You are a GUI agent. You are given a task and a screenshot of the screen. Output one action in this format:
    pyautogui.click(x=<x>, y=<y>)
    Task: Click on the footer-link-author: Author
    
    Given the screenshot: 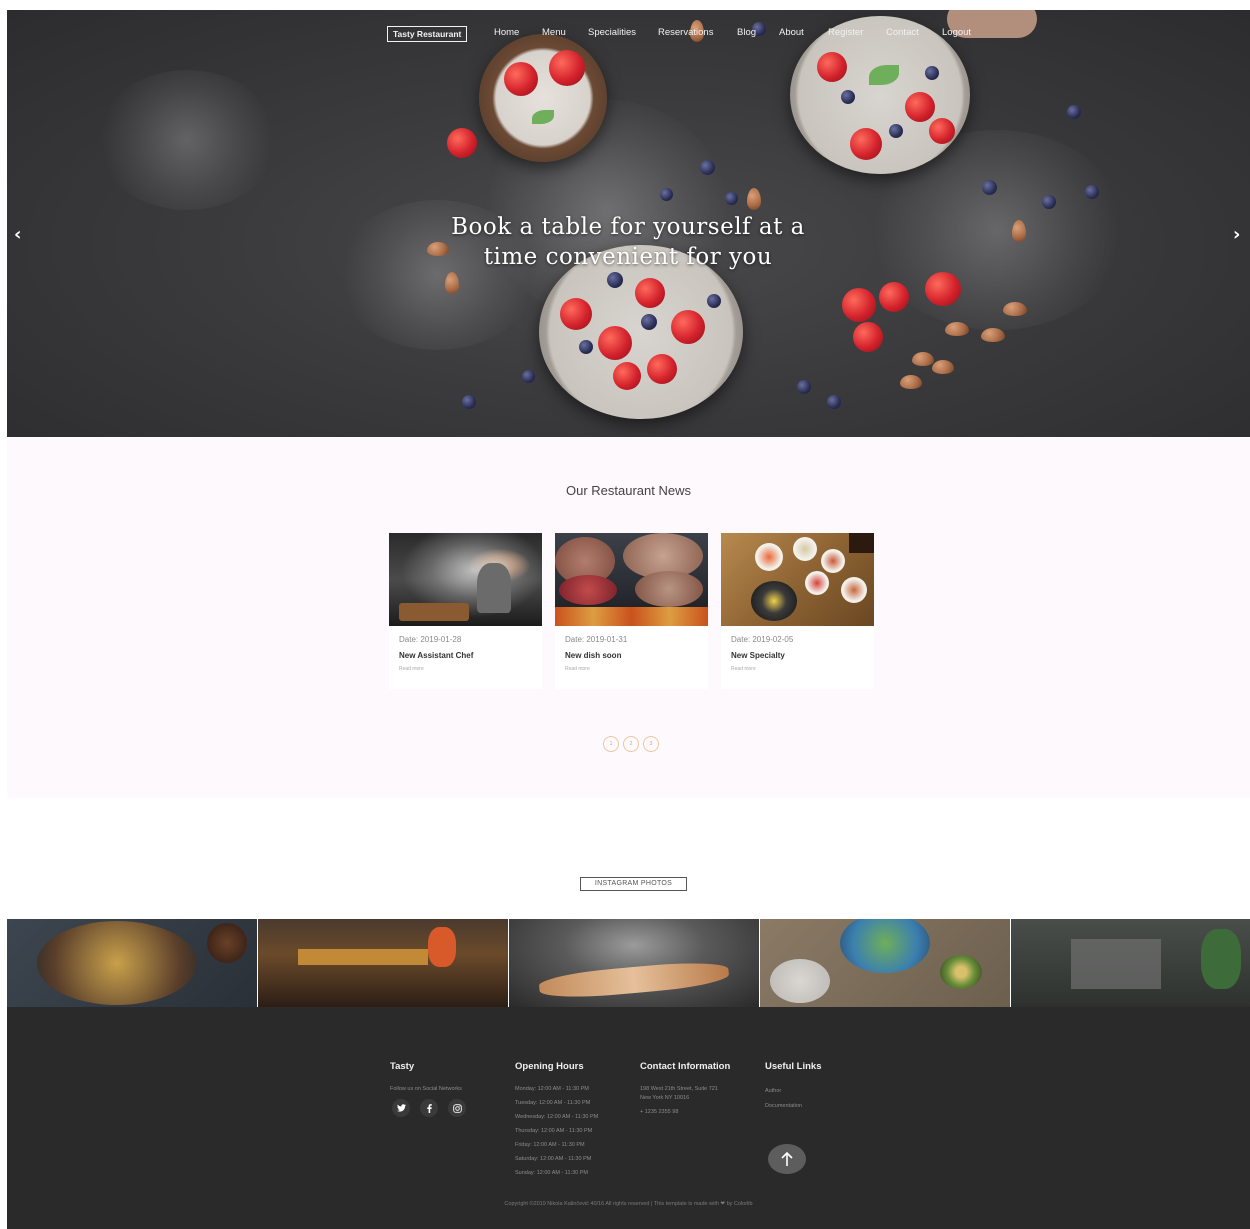 What is the action you would take?
    pyautogui.click(x=773, y=1091)
    